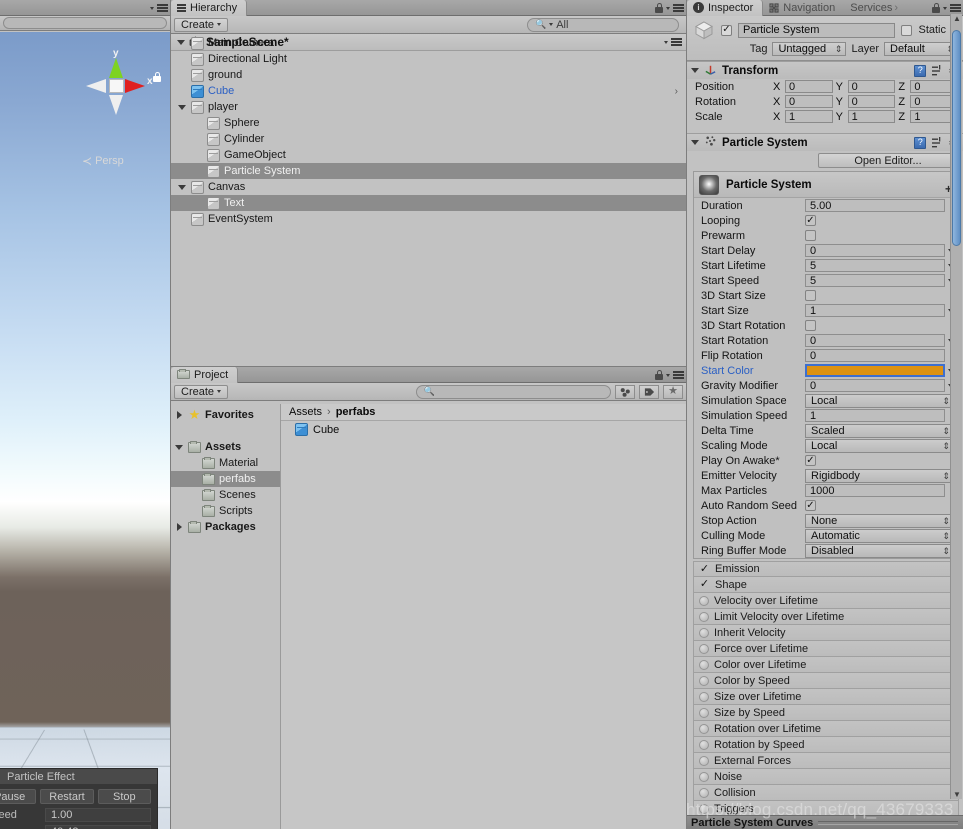 This screenshot has width=963, height=829. What do you see at coordinates (937, 142) in the screenshot?
I see `preset-icon` at bounding box center [937, 142].